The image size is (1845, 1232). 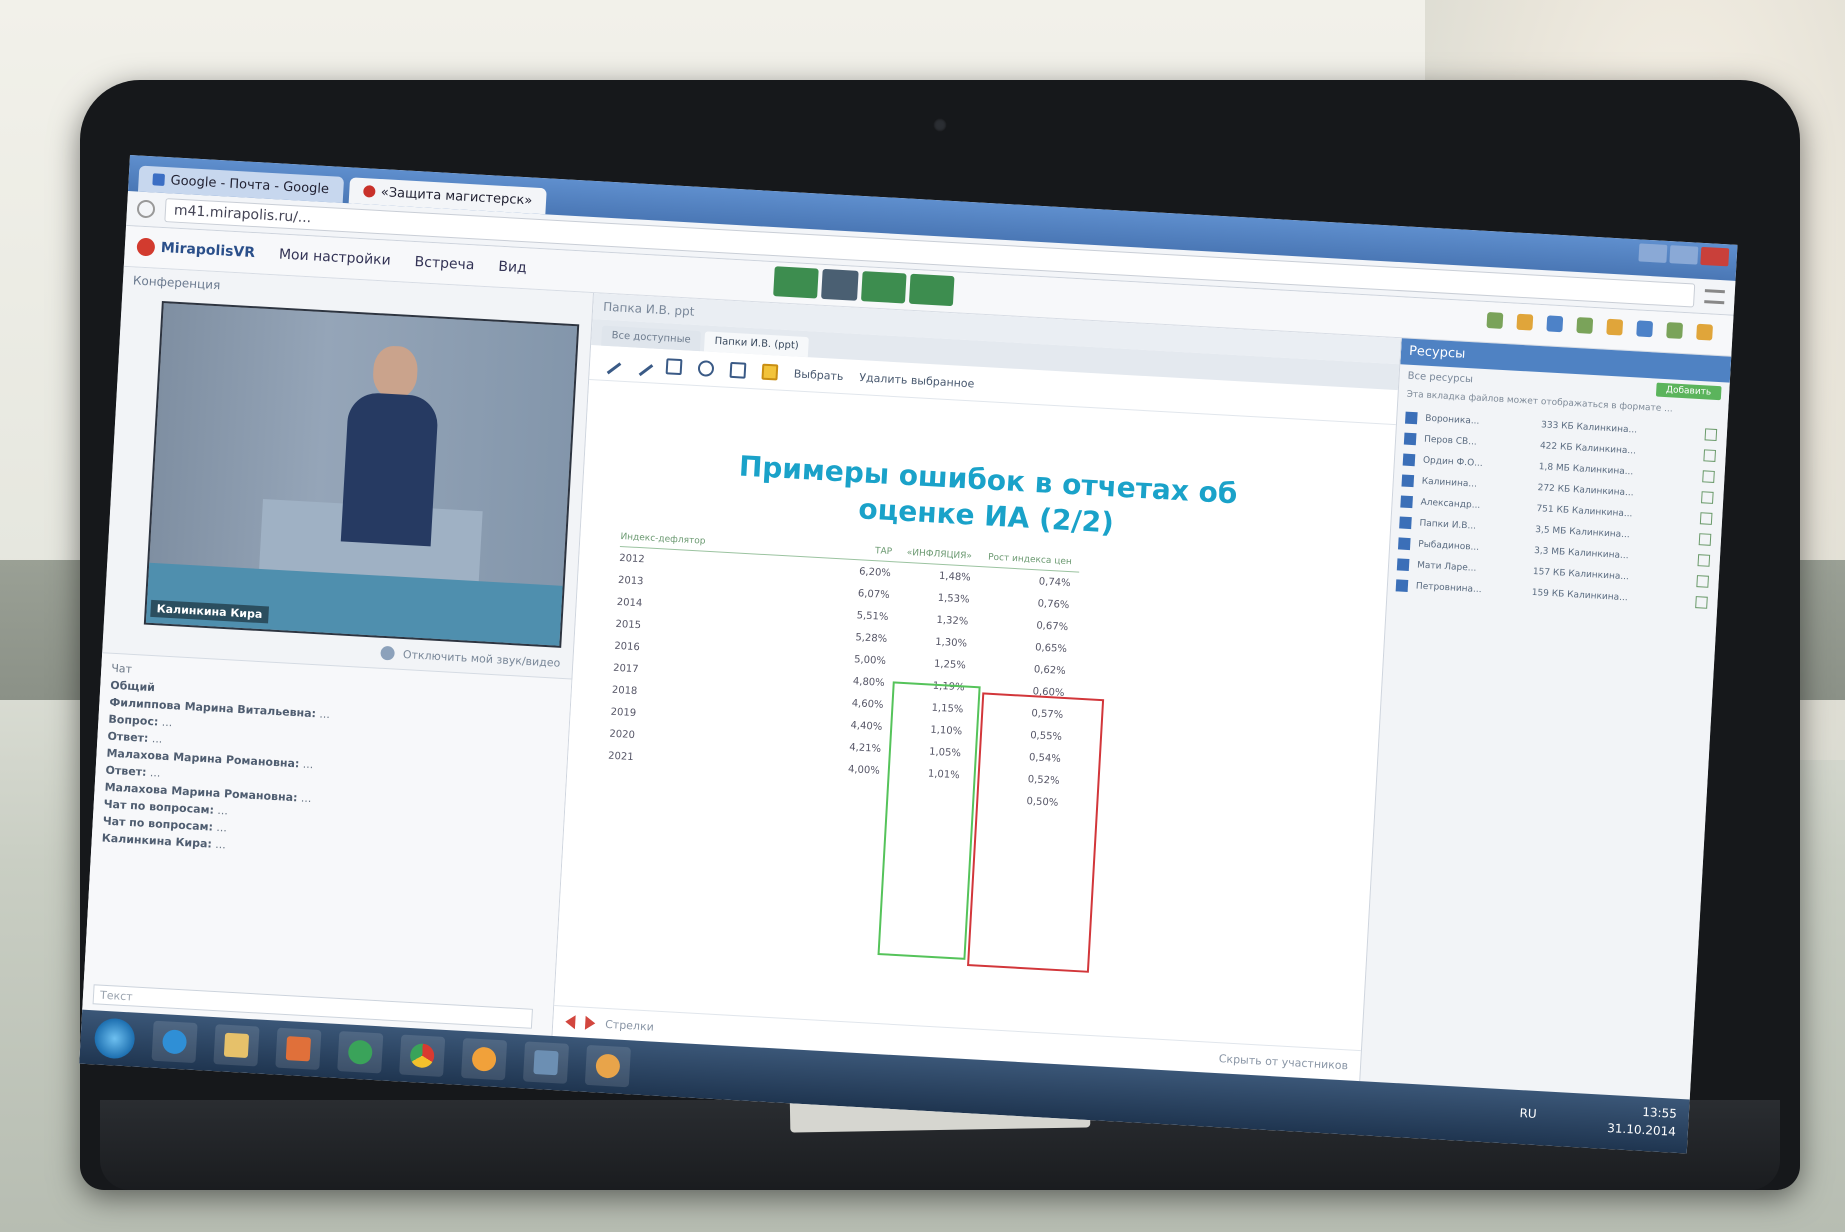 What do you see at coordinates (1283, 1062) in the screenshot?
I see `hide-from-participants: Скрыть от участников` at bounding box center [1283, 1062].